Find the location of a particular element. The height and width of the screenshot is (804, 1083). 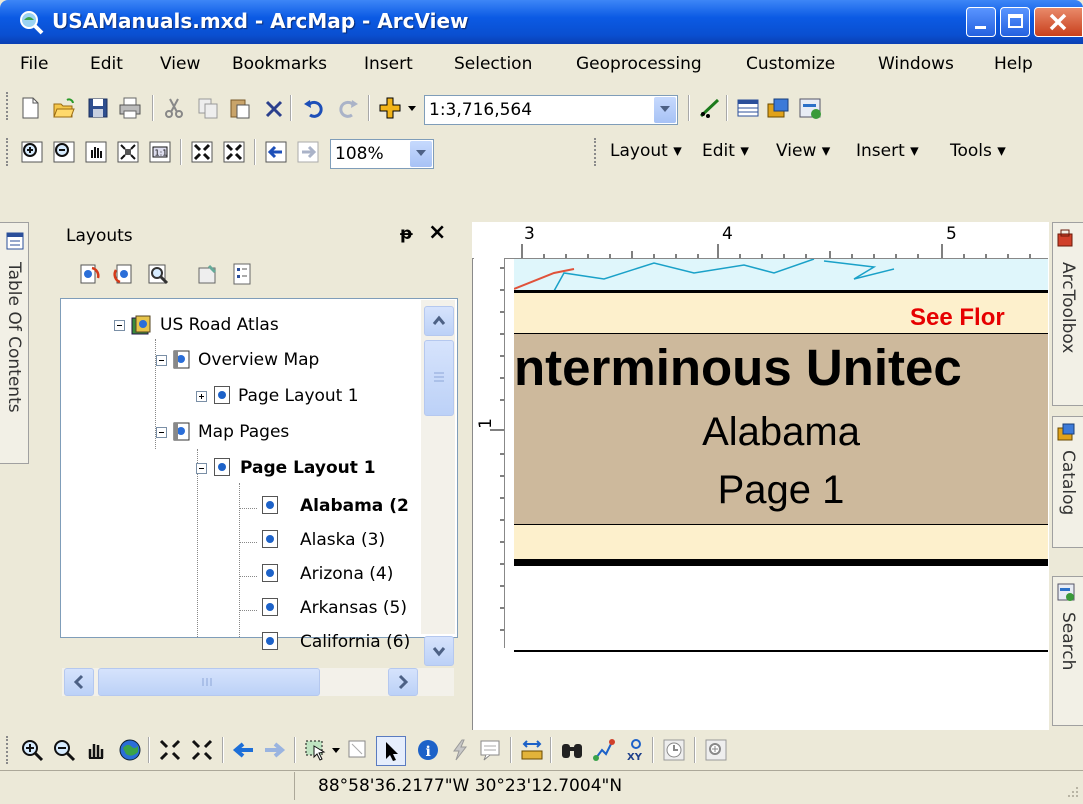

reset-icon is located at coordinates (124, 274).